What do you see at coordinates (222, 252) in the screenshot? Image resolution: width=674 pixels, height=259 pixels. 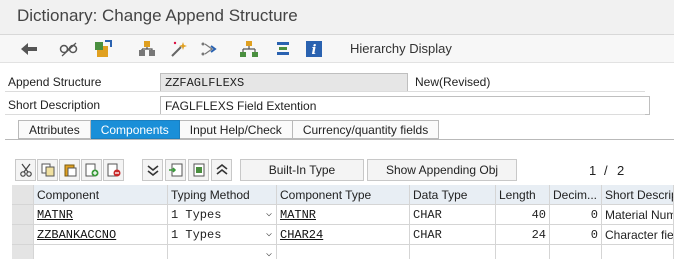 I see `typing-method-cell: ⌵` at bounding box center [222, 252].